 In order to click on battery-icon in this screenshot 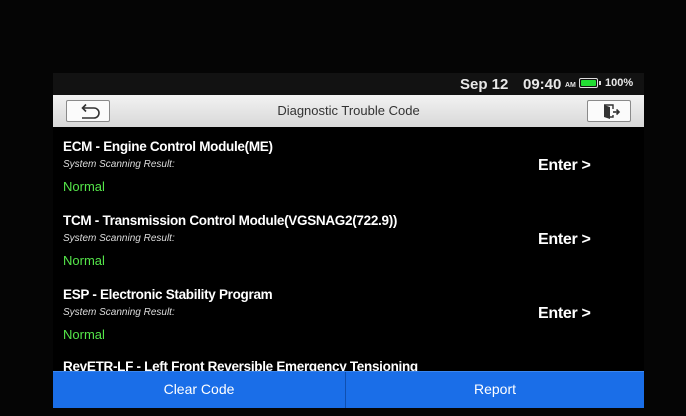, I will do `click(588, 83)`.